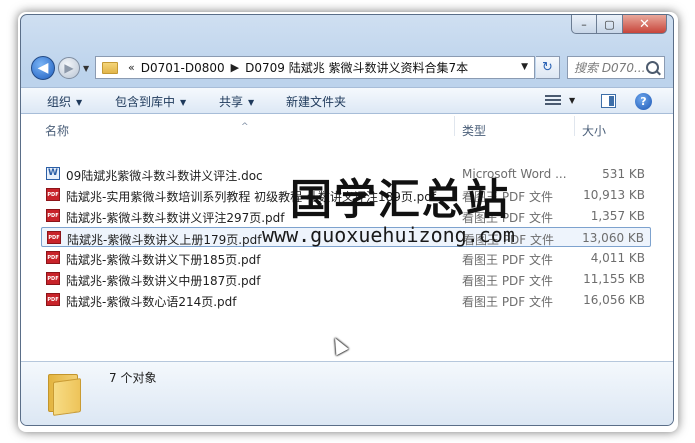 Image resolution: width=695 pixels, height=443 pixels. I want to click on include-in-library-menu: 包含到库中 ▼, so click(150, 101).